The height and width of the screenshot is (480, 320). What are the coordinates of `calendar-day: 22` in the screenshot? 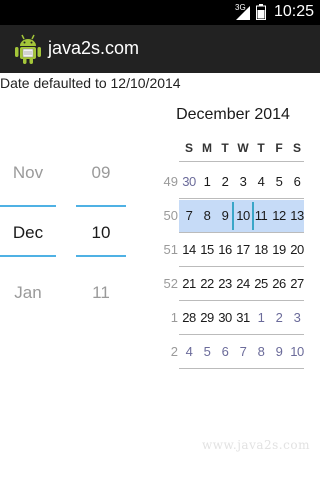 It's located at (207, 283).